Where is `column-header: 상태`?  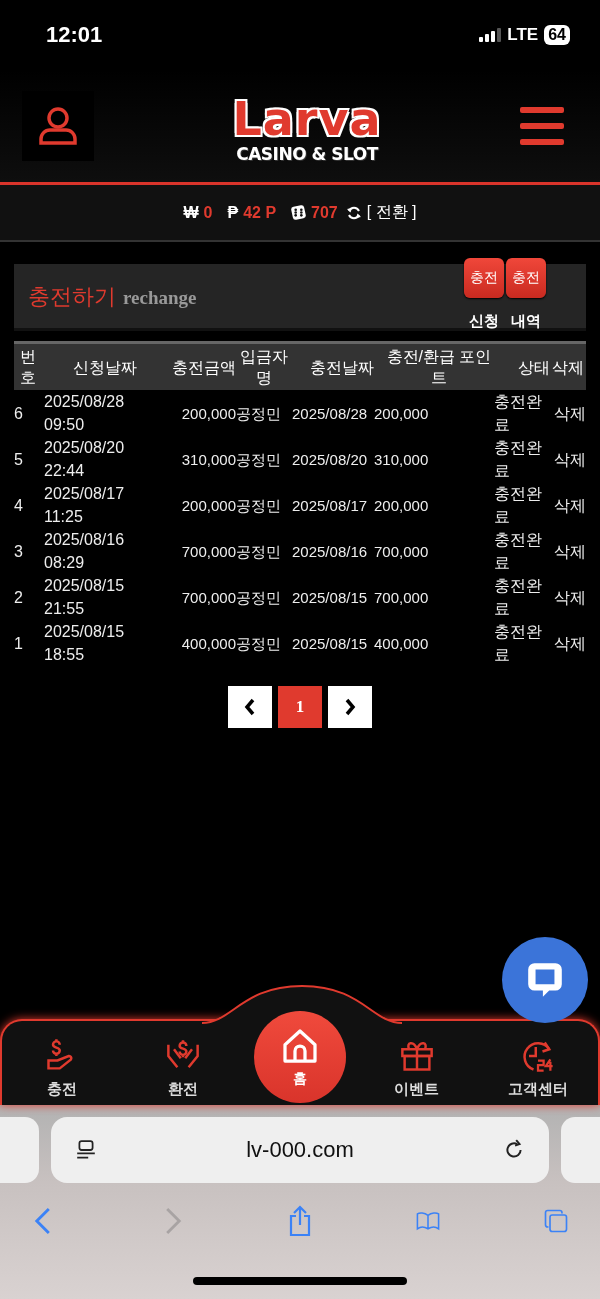
column-header: 상태 is located at coordinates (522, 366).